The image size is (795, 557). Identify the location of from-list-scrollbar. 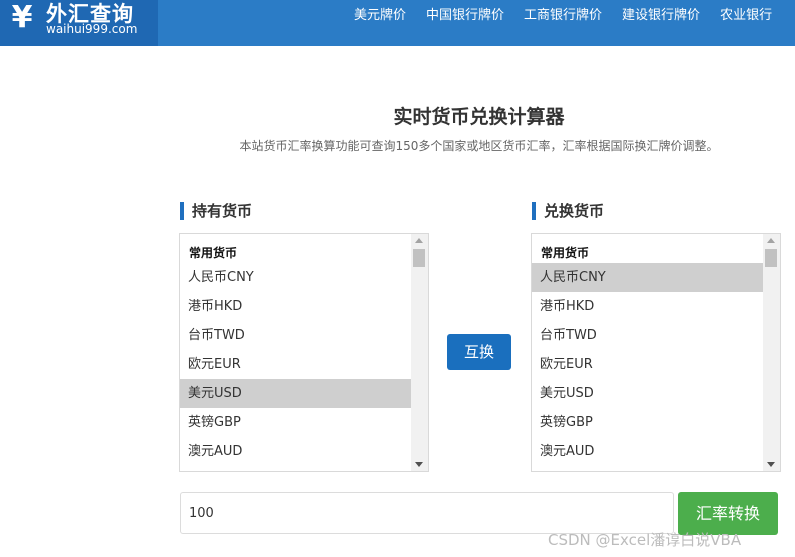
(419, 352).